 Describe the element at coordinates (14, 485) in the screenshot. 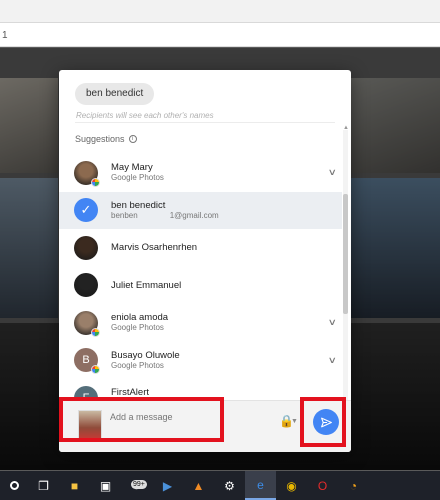

I see `search-icon` at that location.